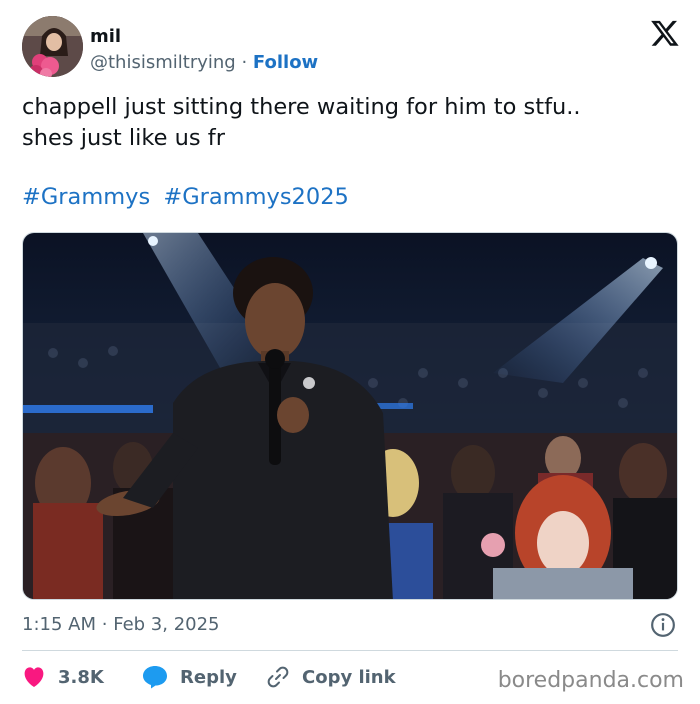 Image resolution: width=700 pixels, height=704 pixels. Describe the element at coordinates (86, 197) in the screenshot. I see `hashtag-link: #Grammys` at that location.